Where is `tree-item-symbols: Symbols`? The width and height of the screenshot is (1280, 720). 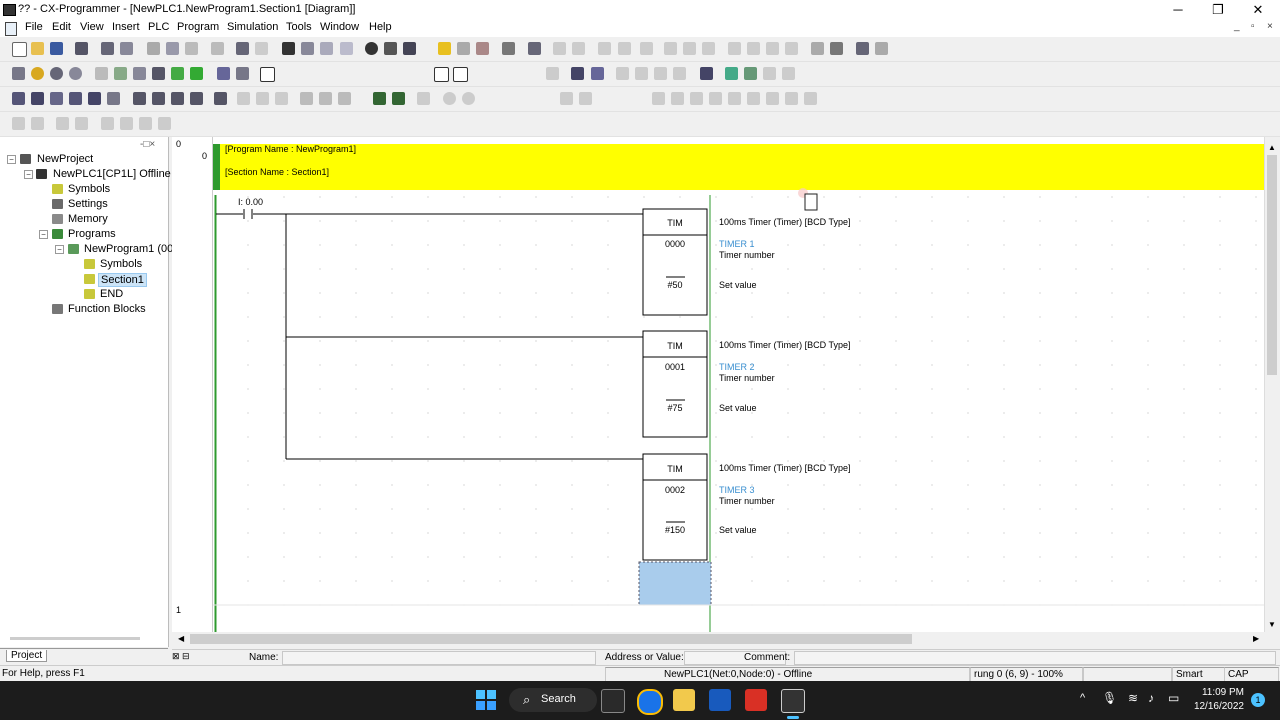 tree-item-symbols: Symbols is located at coordinates (89, 189).